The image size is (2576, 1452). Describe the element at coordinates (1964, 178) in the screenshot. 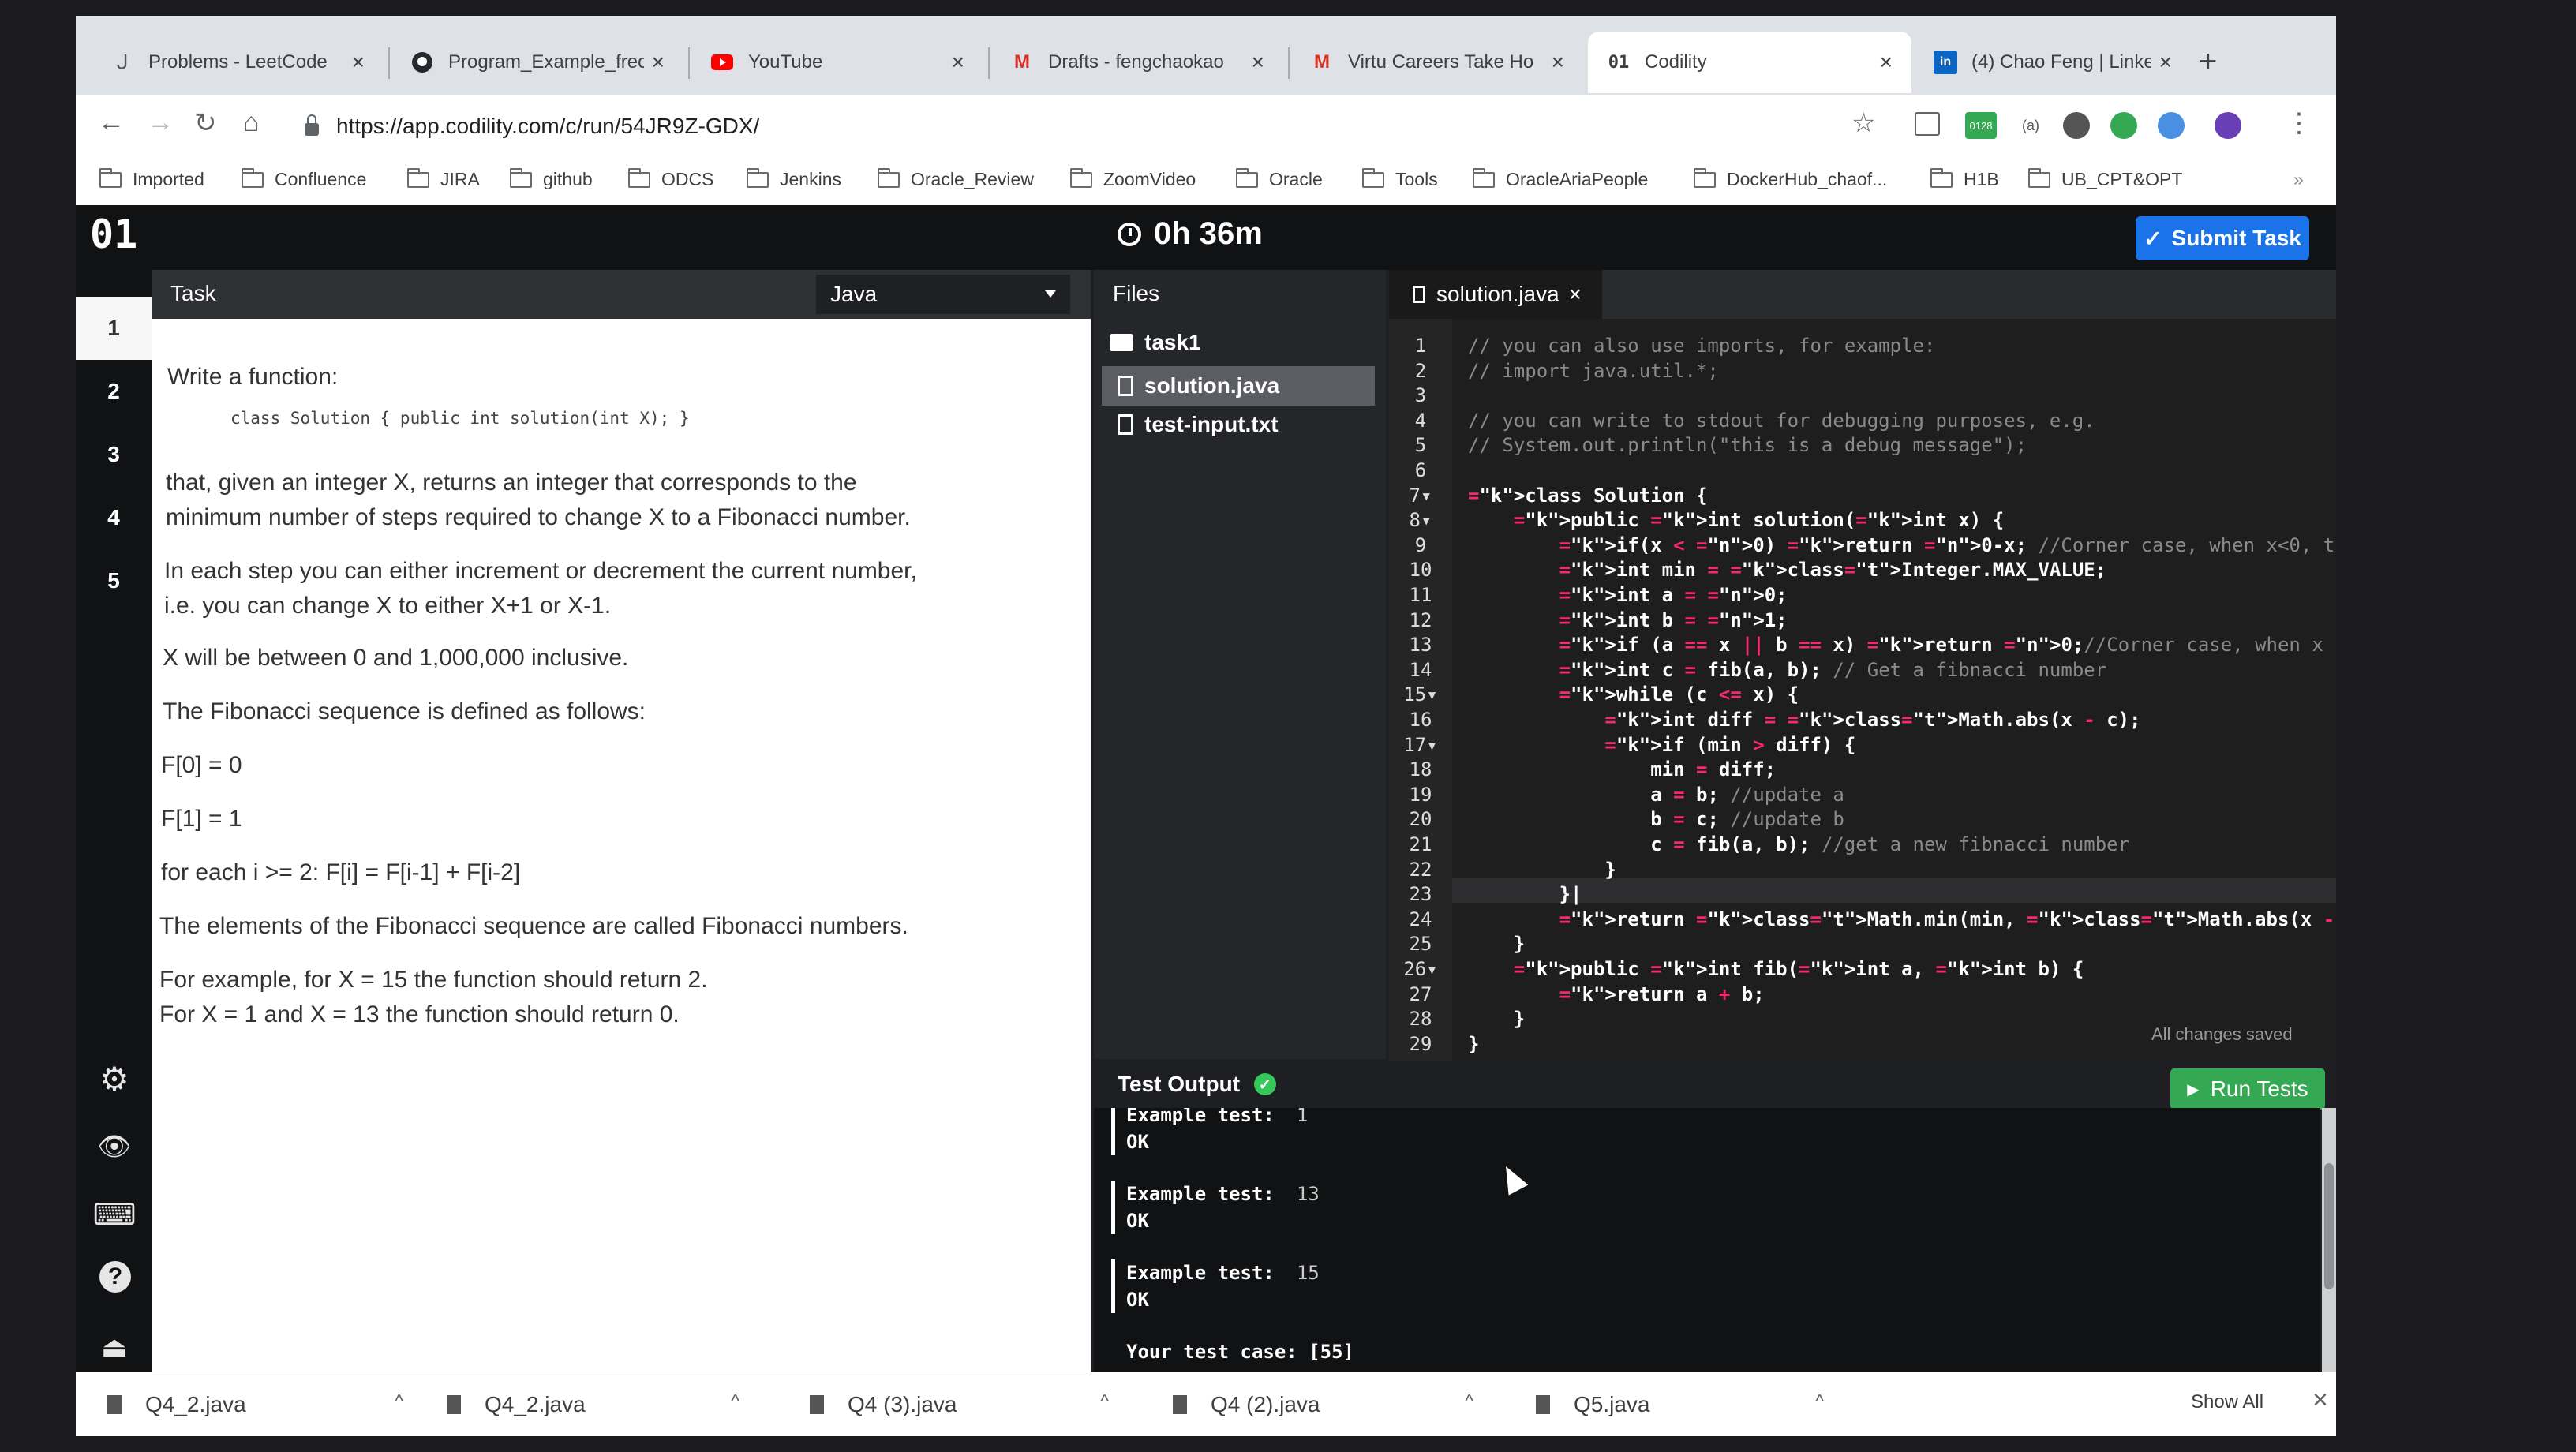

I see `bookmark-h1b: H1B` at that location.